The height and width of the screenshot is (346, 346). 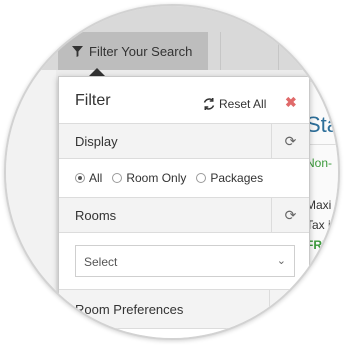 I want to click on room-preferences-toggle, so click(x=289, y=309).